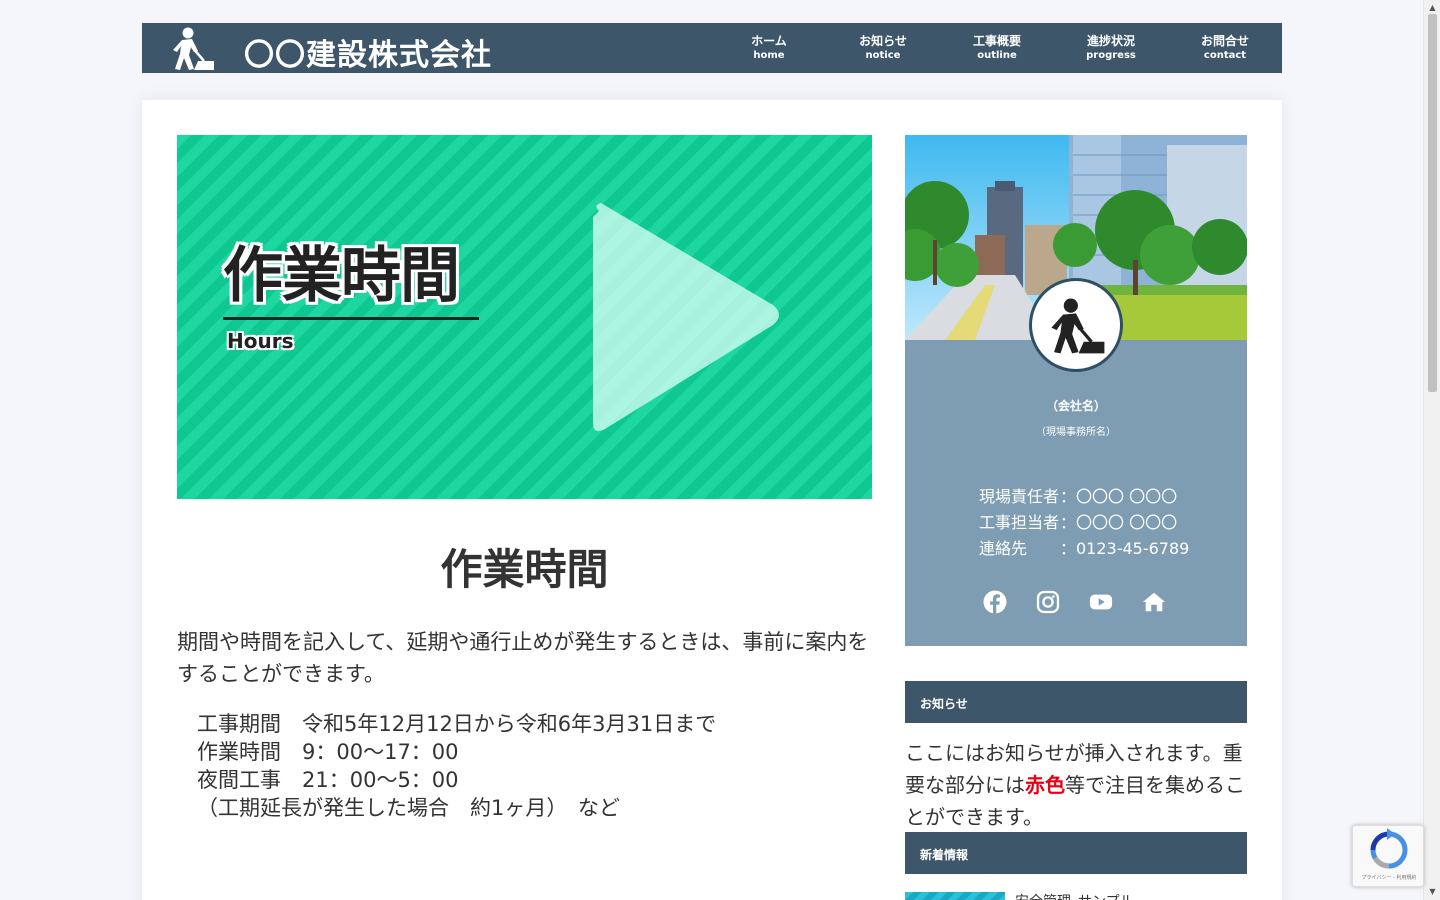  What do you see at coordinates (328, 780) in the screenshot?
I see `list-item: 夜間工事 21：00～5：00` at bounding box center [328, 780].